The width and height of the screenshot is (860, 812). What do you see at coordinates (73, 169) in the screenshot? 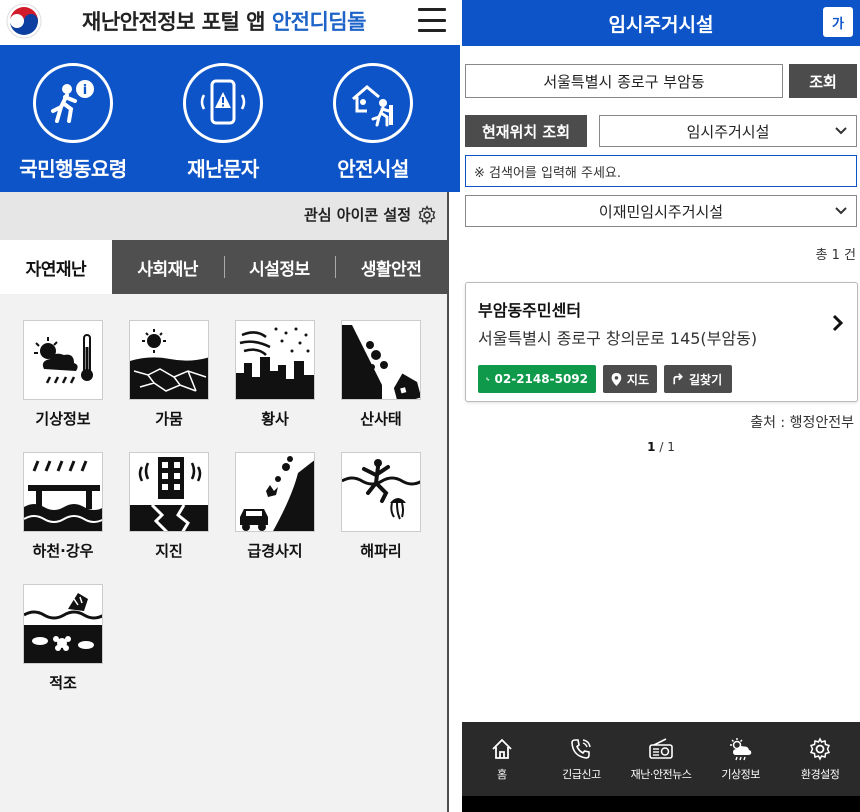
I see `hero-label: 국민행동요령` at bounding box center [73, 169].